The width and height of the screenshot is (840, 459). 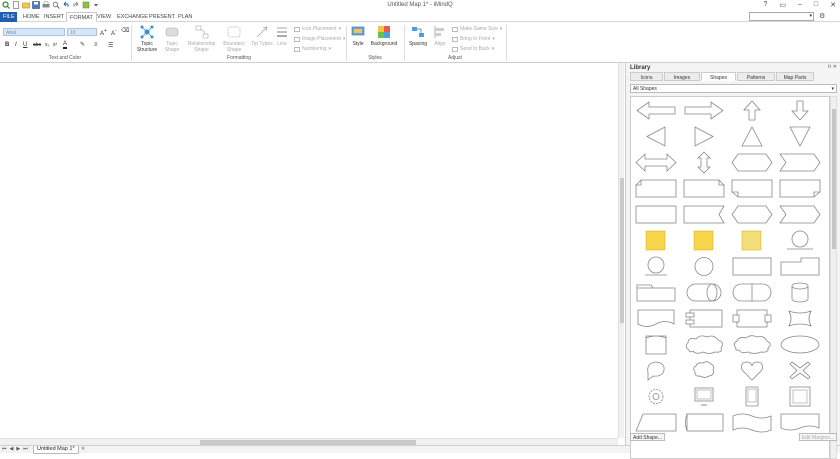 I want to click on italic-icon: I, so click(x=16, y=45).